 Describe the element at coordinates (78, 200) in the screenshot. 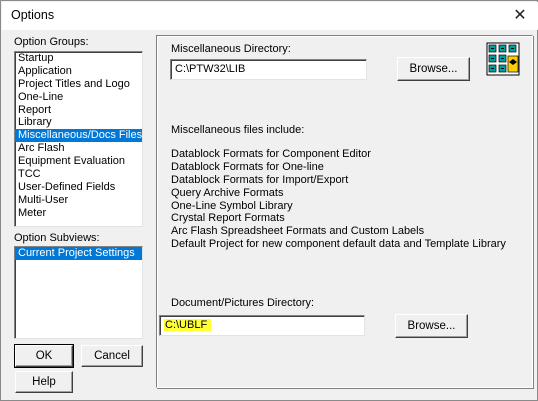

I see `option-group-item: Multi-User` at that location.